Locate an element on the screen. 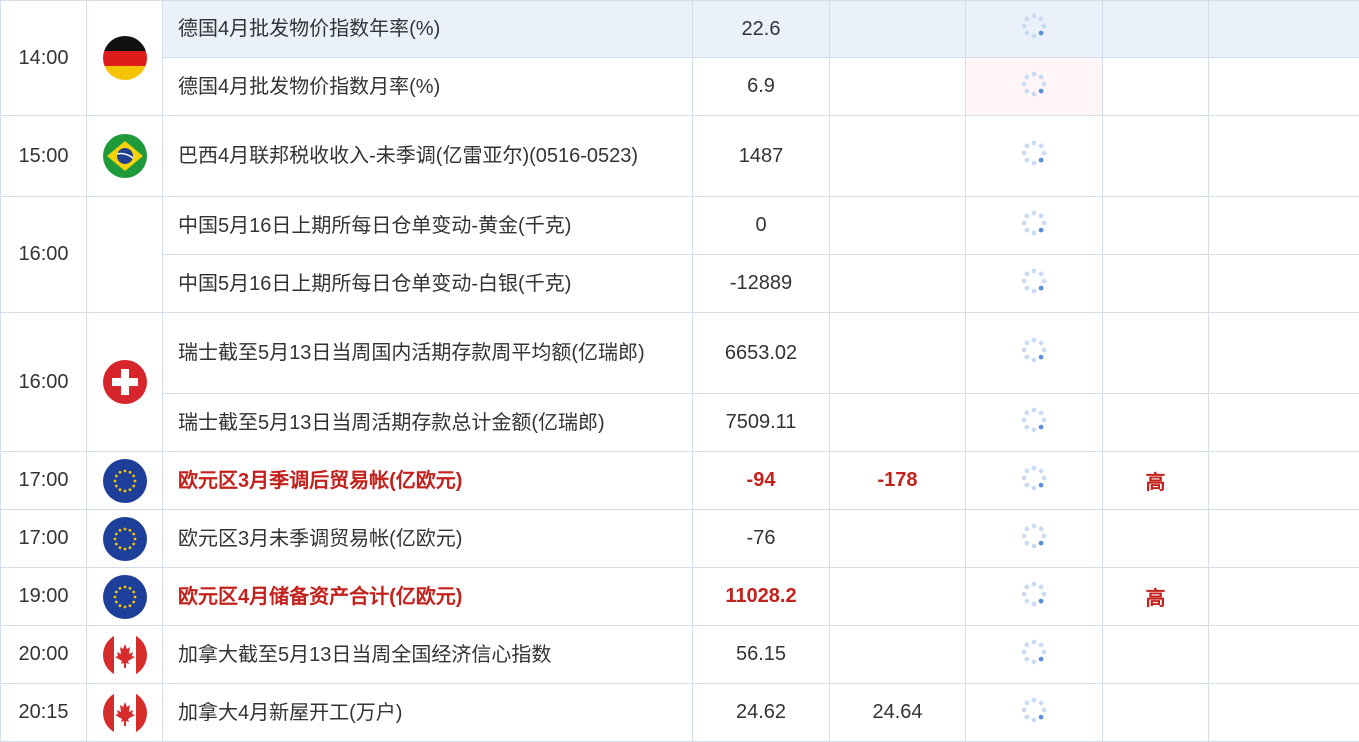 This screenshot has height=742, width=1359. table-row: 19:00 欧元区4月储备资产合计(亿欧元) 11028.2 高 is located at coordinates (680, 597).